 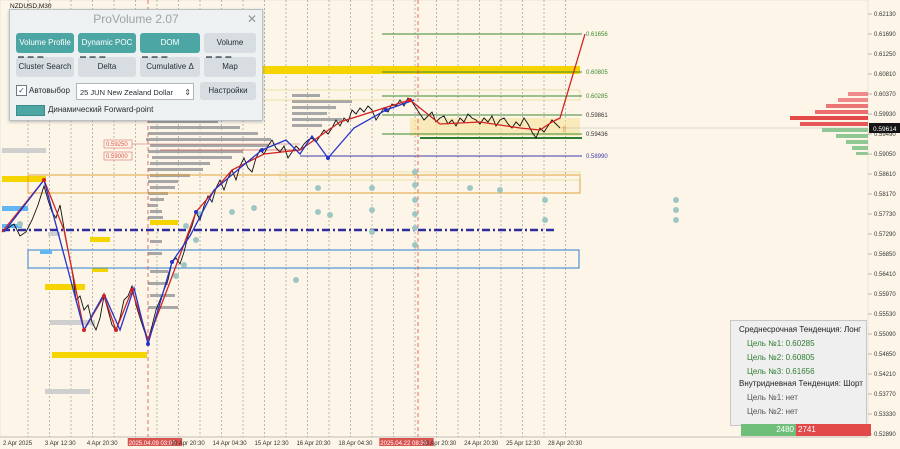 What do you see at coordinates (885, 315) in the screenshot?
I see `price-tick-label: 0.55530` at bounding box center [885, 315].